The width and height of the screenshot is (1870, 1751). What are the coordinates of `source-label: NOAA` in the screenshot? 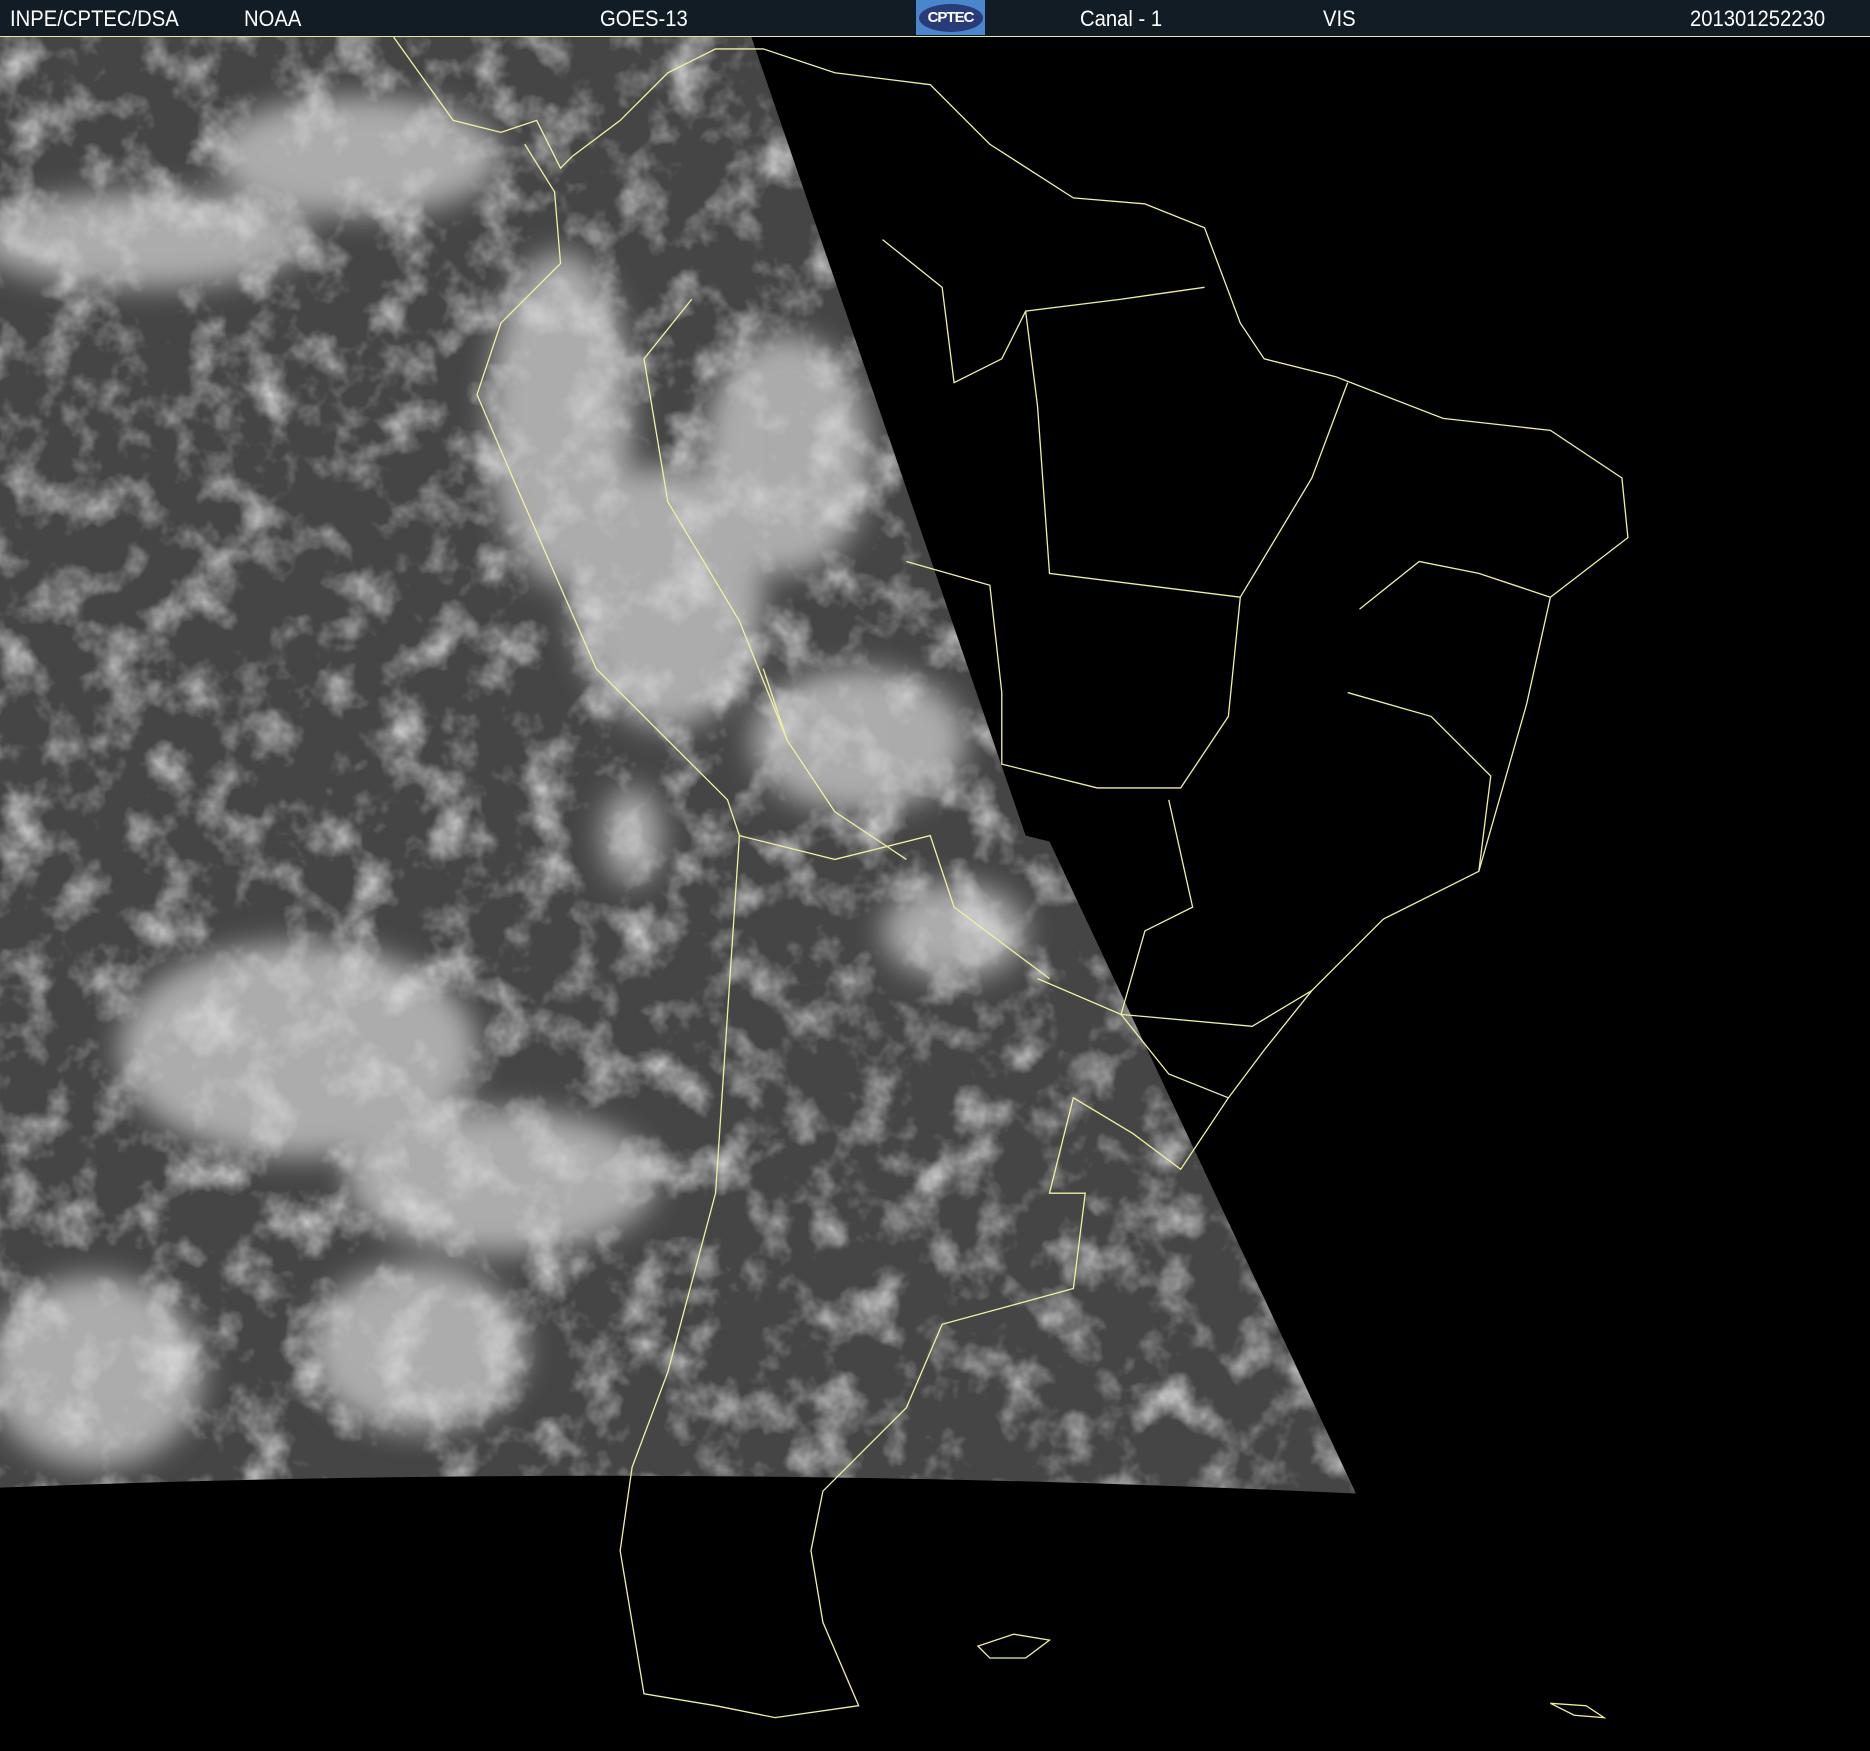 It's located at (273, 18).